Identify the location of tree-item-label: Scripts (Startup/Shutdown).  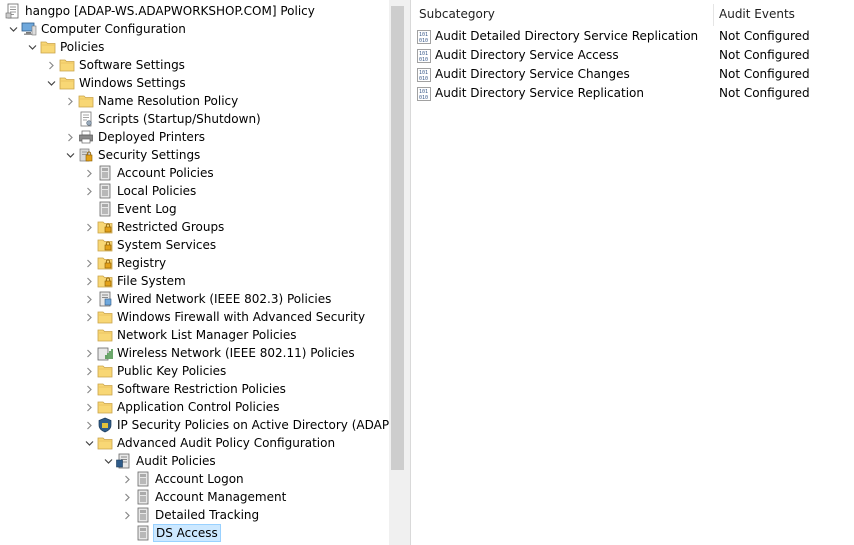
(179, 119).